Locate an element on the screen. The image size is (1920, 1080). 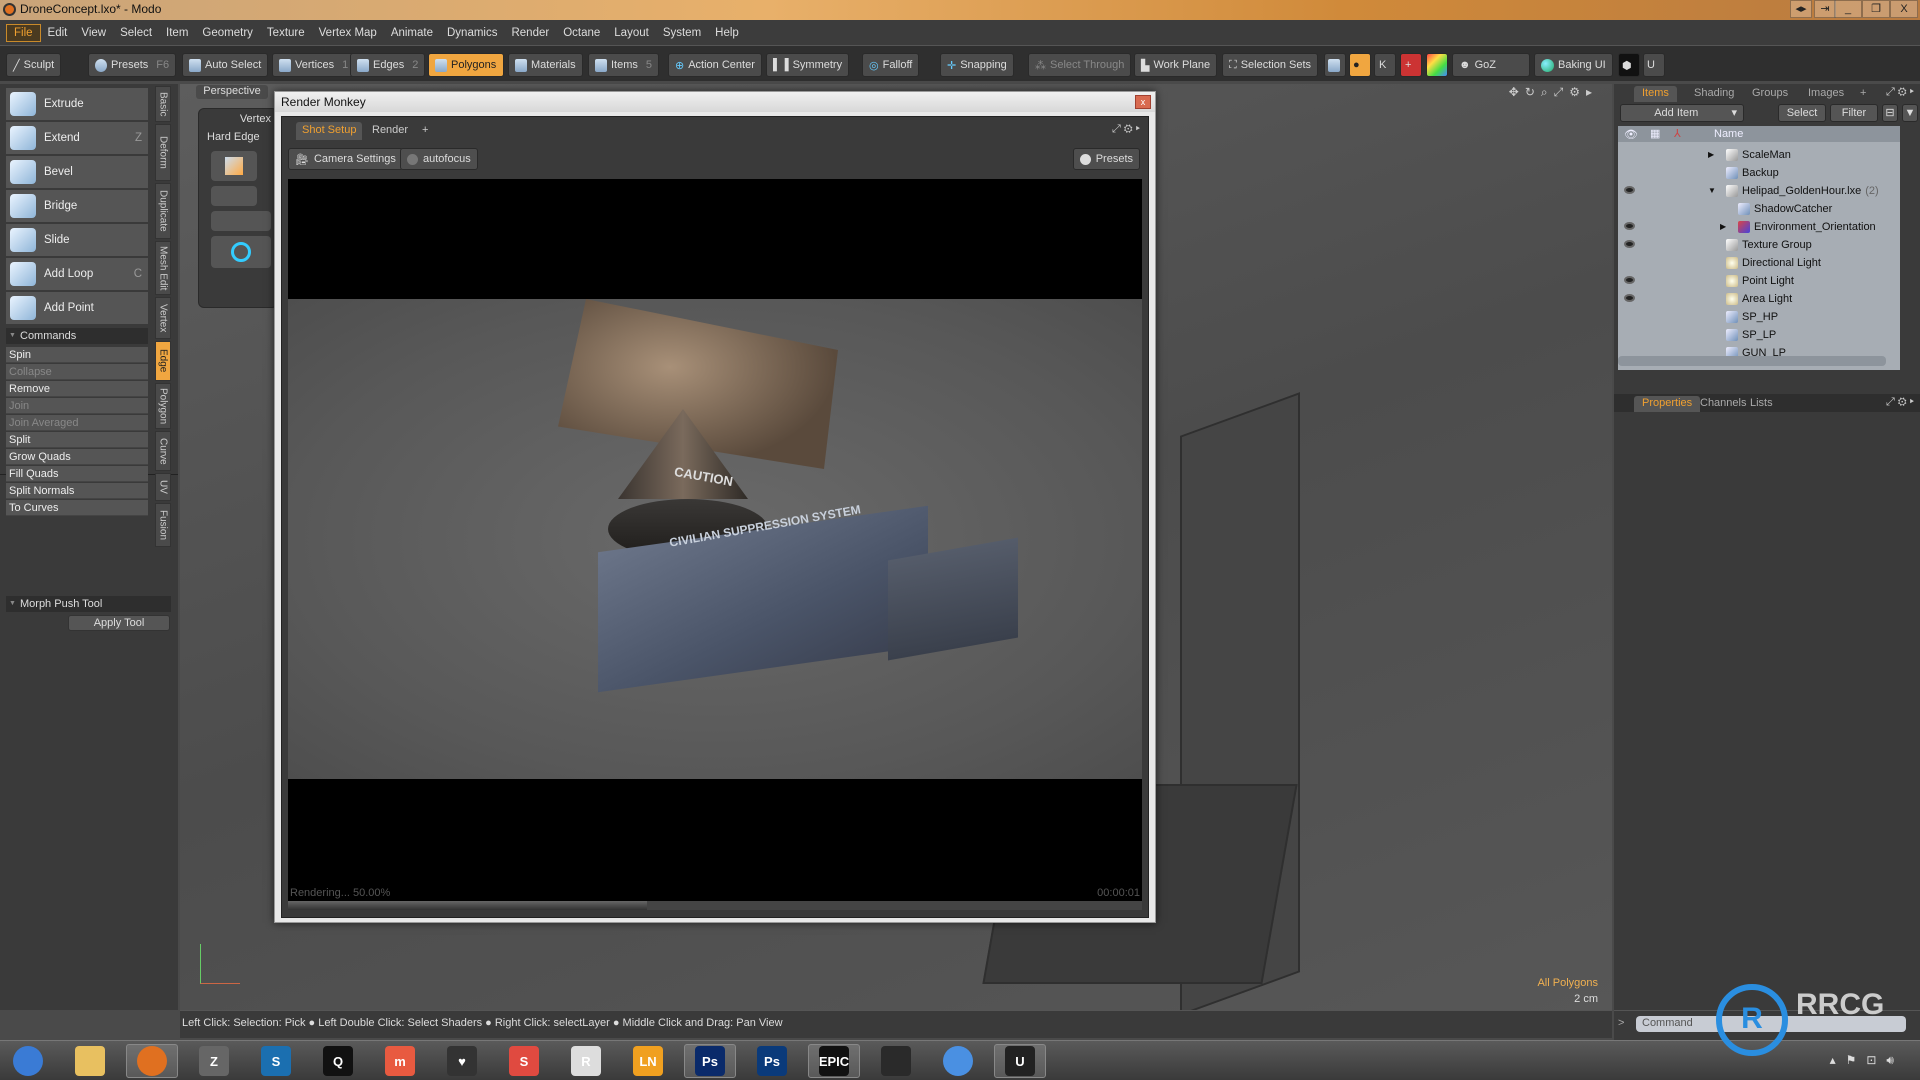
menu-file: File is located at coordinates (23, 32).